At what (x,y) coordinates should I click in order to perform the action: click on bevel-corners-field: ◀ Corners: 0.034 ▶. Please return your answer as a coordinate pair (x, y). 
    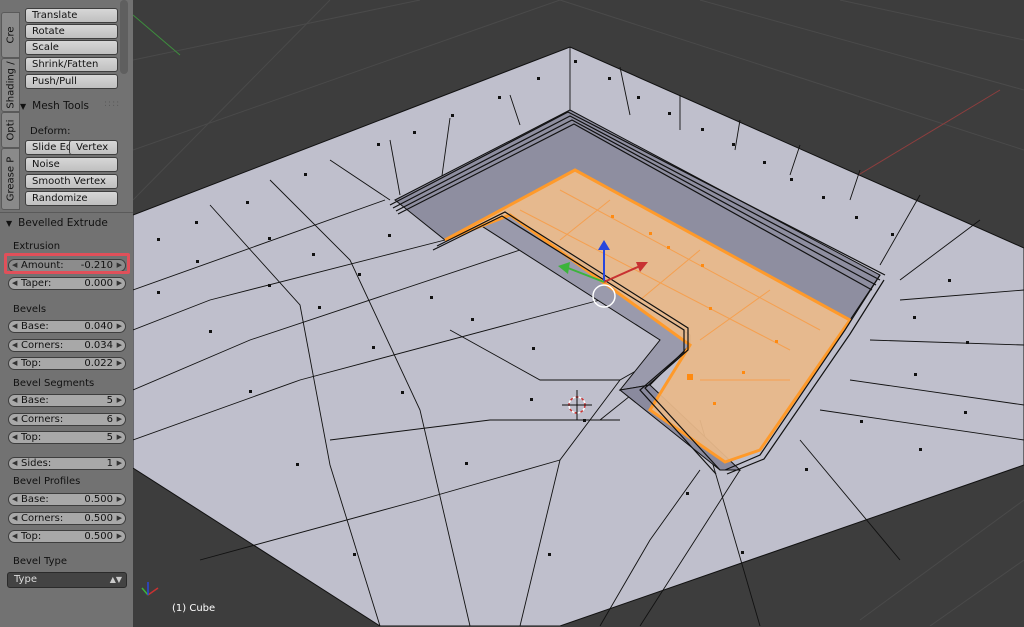
    Looking at the image, I should click on (67, 345).